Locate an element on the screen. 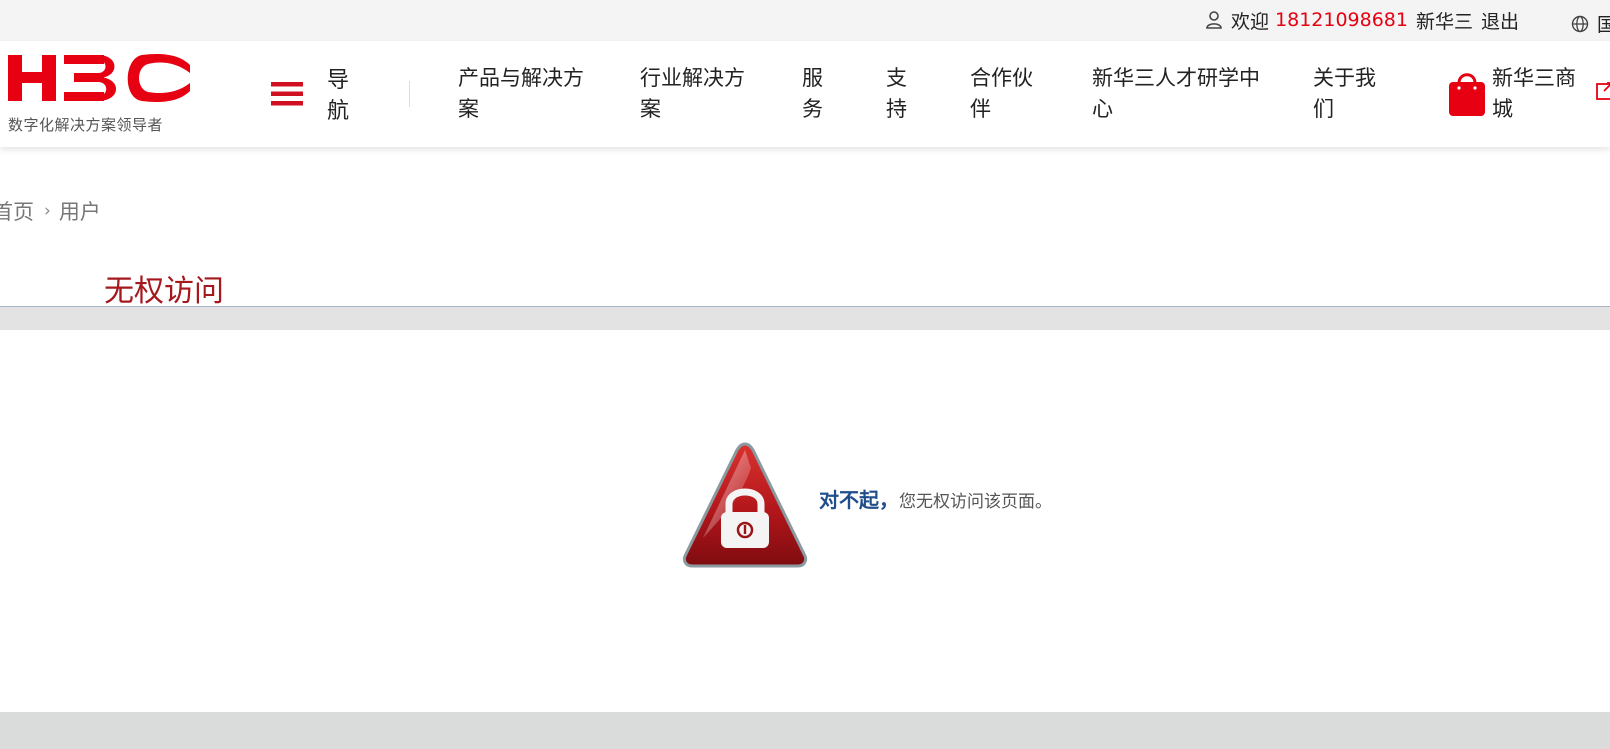  welcome-text: 欢迎 is located at coordinates (1250, 21).